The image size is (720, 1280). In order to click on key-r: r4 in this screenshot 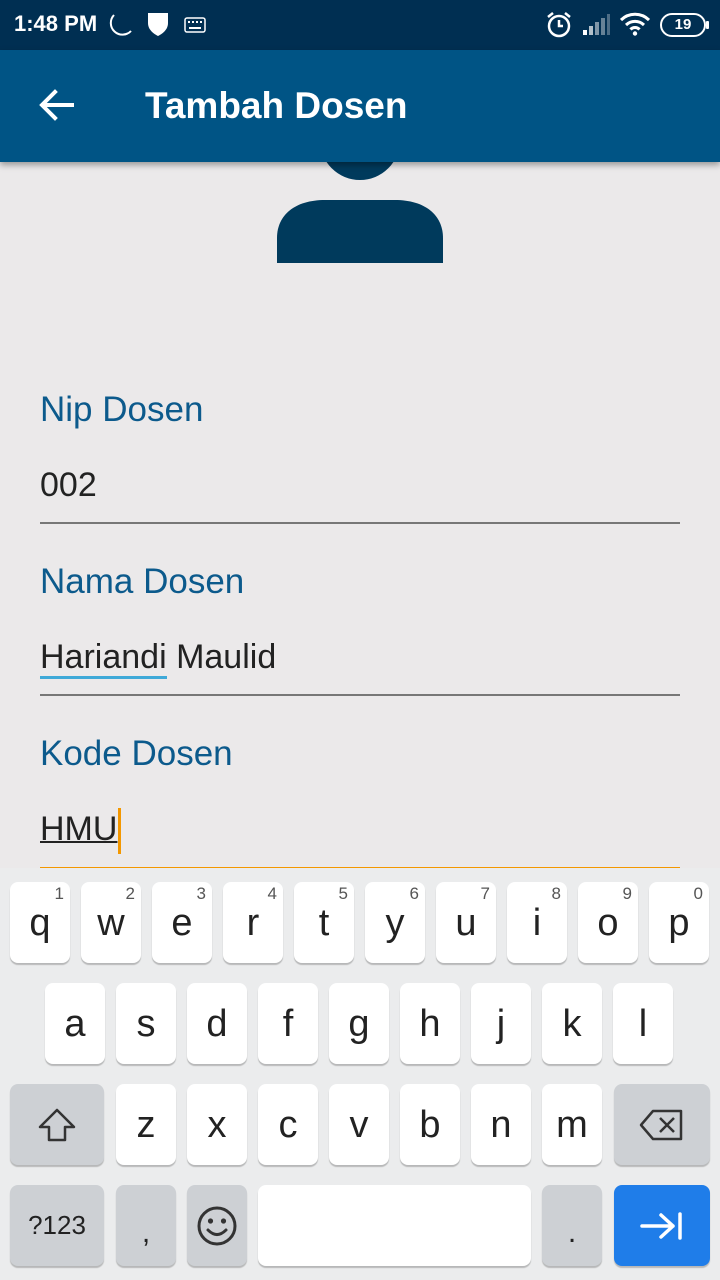, I will do `click(253, 922)`.